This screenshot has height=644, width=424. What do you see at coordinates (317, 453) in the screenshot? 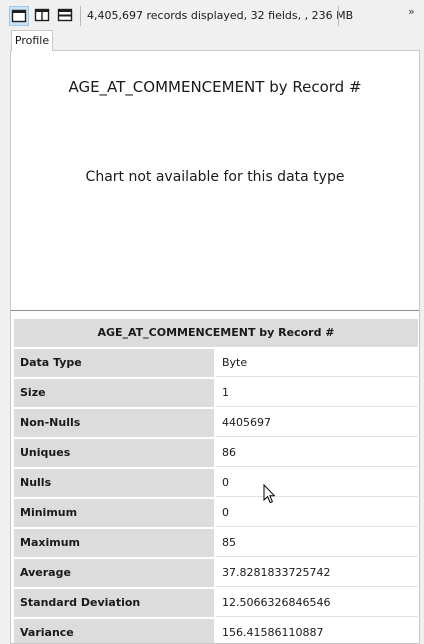
I see `stat-value: 86` at bounding box center [317, 453].